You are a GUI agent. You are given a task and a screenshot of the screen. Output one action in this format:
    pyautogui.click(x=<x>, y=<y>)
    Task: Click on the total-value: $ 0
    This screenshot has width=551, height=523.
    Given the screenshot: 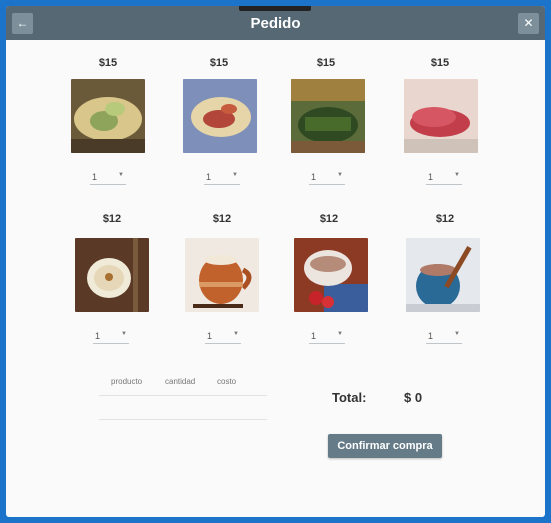 What is the action you would take?
    pyautogui.click(x=413, y=397)
    